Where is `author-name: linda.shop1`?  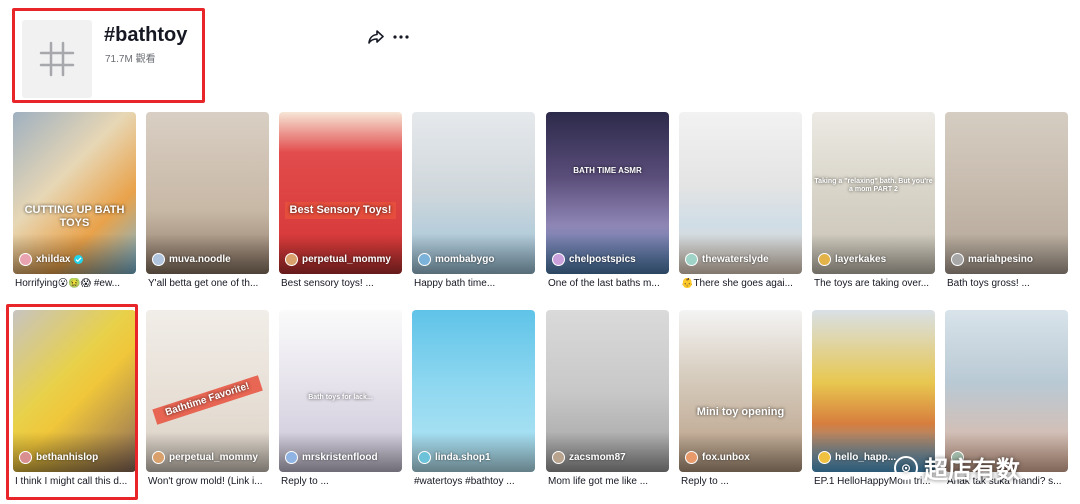
author-name: linda.shop1 is located at coordinates (463, 457).